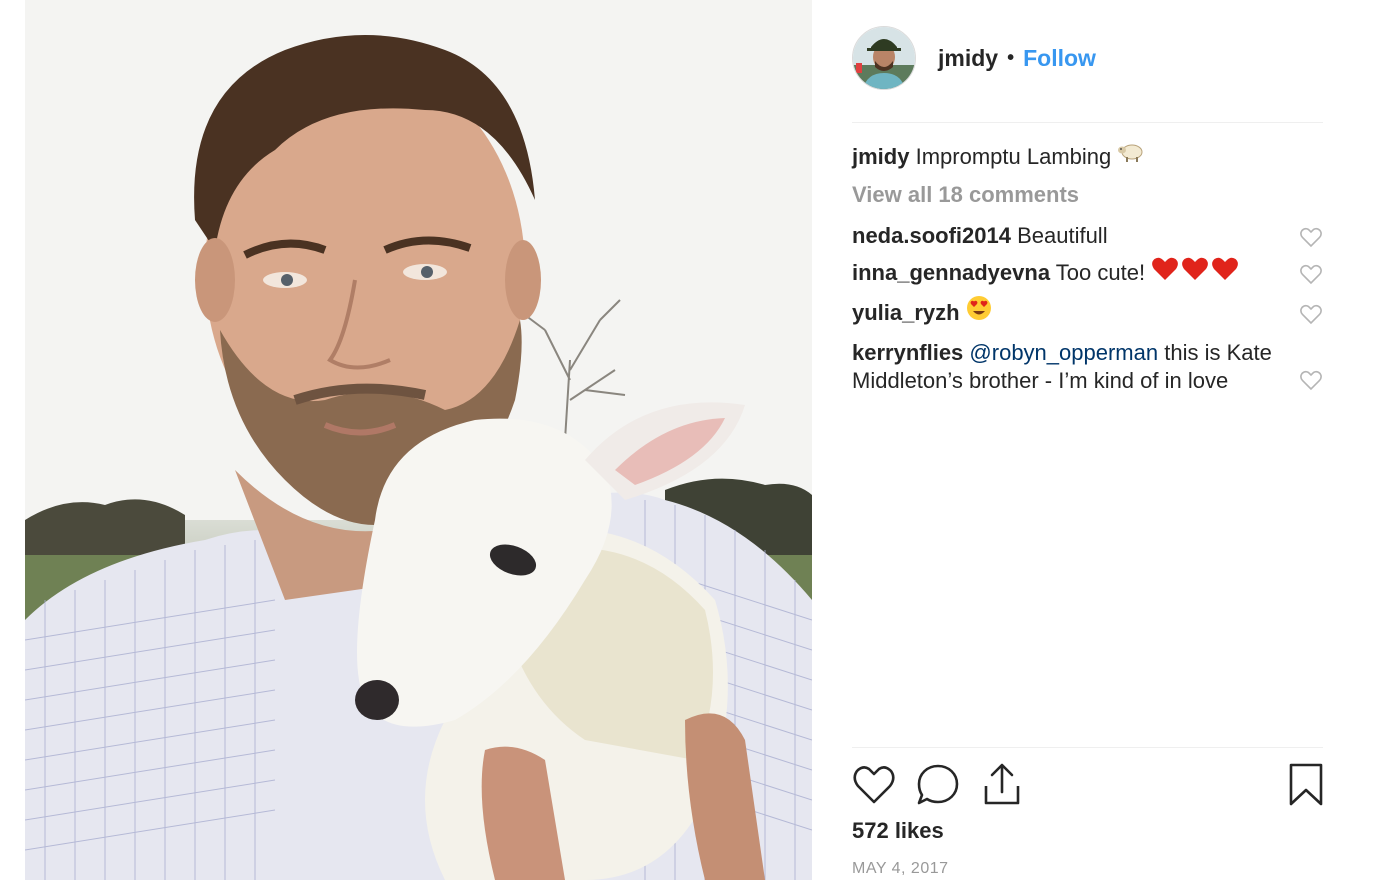 Image resolution: width=1380 pixels, height=880 pixels. I want to click on avatar-image, so click(884, 58).